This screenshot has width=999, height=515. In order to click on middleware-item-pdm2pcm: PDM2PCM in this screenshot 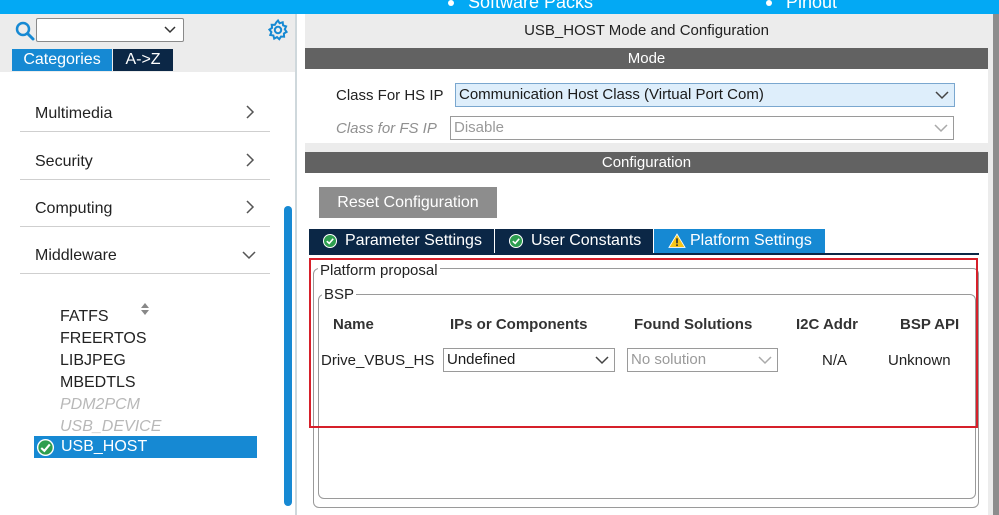, I will do `click(100, 405)`.